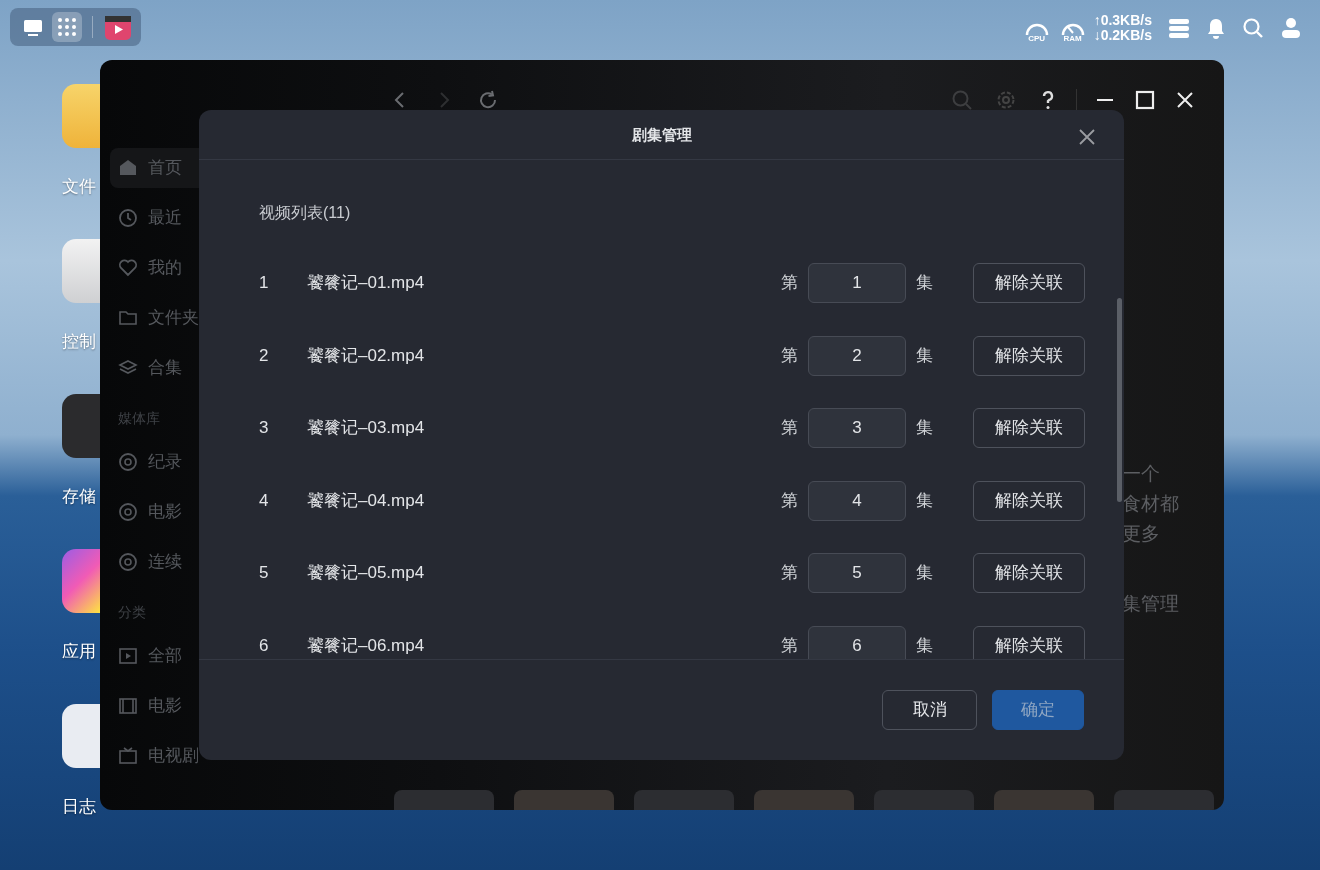  Describe the element at coordinates (138, 418) in the screenshot. I see `section-heading: 媒体库` at that location.